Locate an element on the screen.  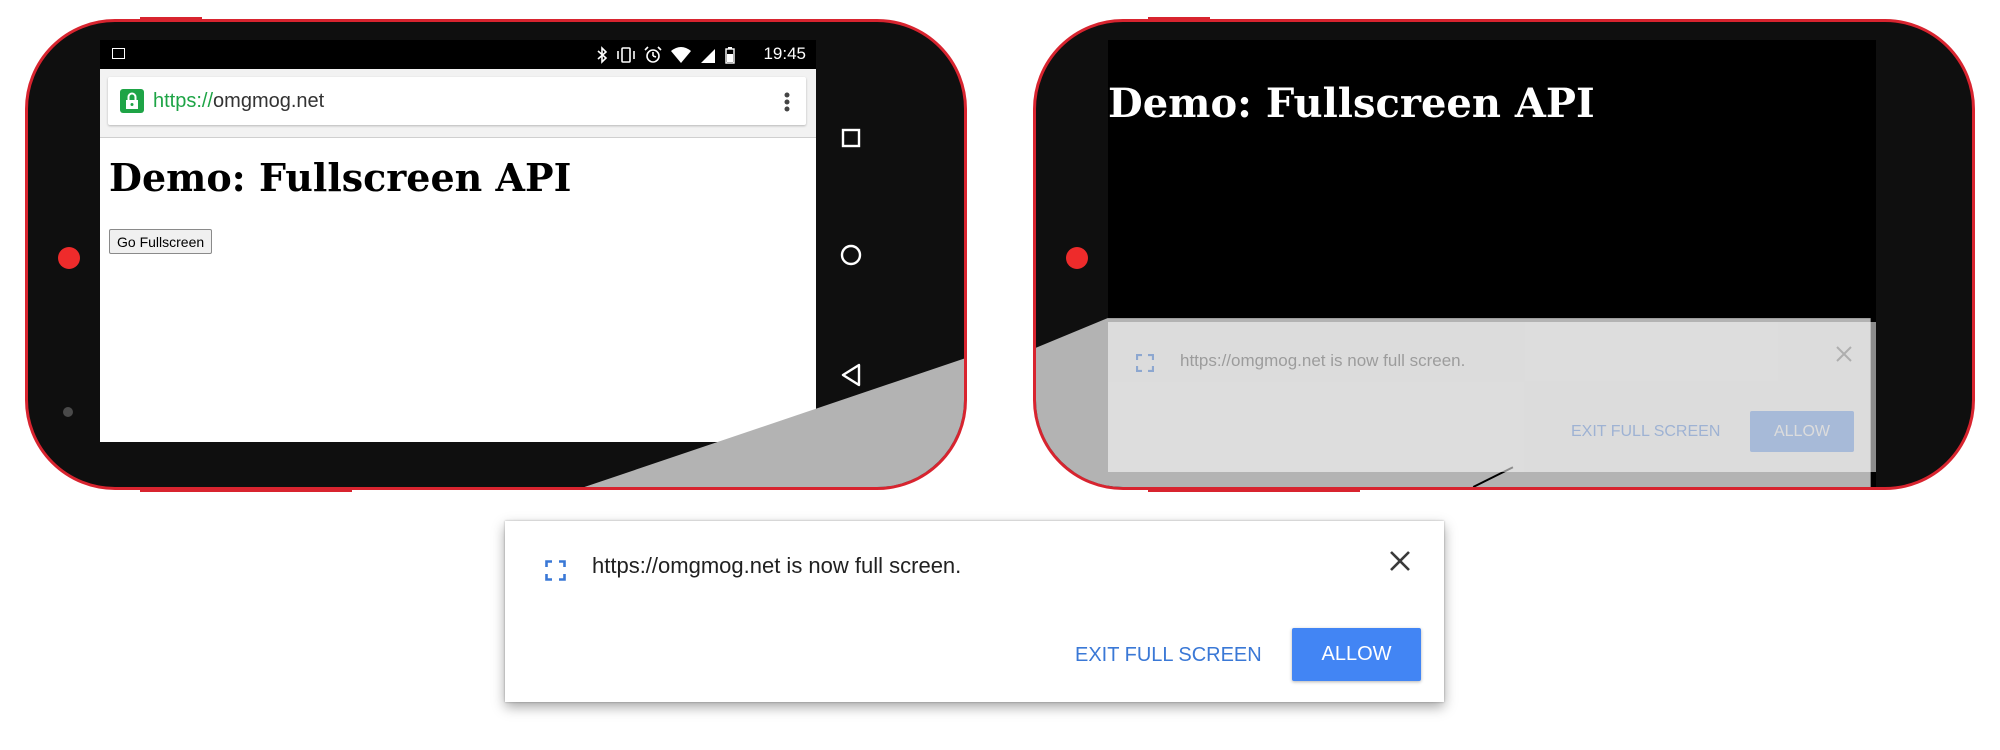
alarm-icon is located at coordinates (653, 54).